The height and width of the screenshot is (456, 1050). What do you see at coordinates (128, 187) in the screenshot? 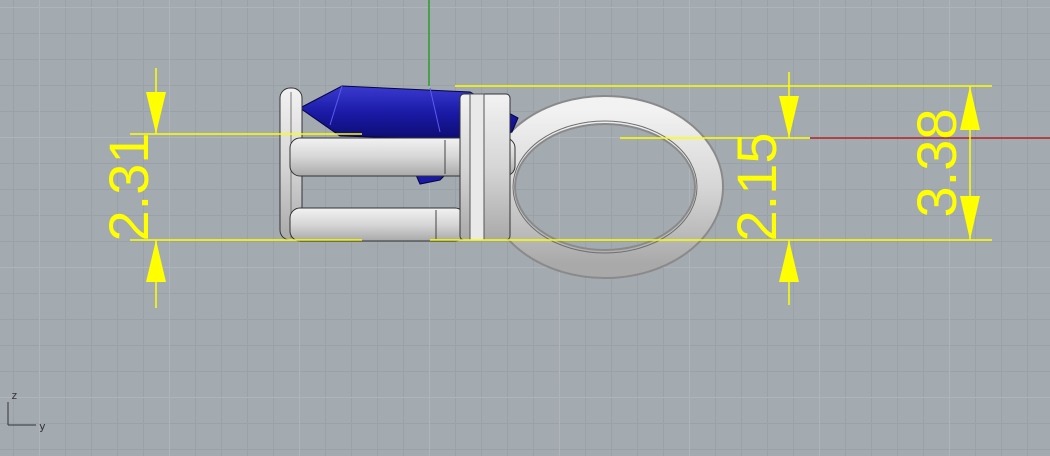
I see `dimension-left-label: 2.31` at bounding box center [128, 187].